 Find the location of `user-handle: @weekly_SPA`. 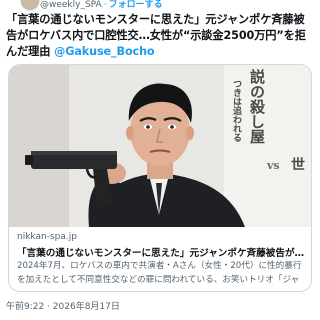

user-handle: @weekly_SPA is located at coordinates (71, 5).